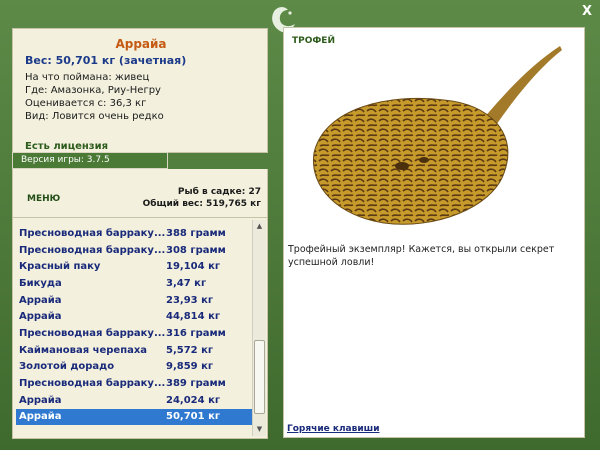  What do you see at coordinates (67, 146) in the screenshot?
I see `license-status: Есть лицензия` at bounding box center [67, 146].